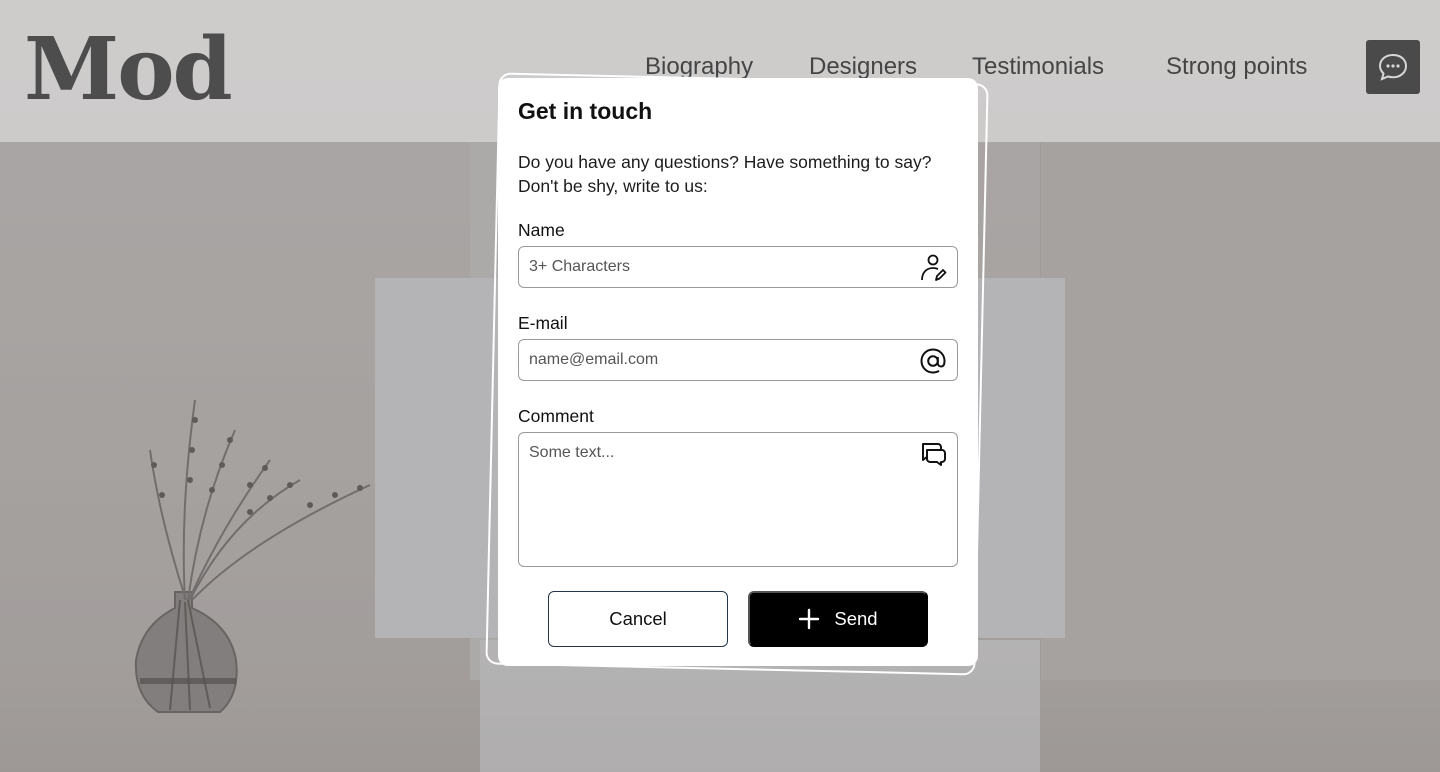  I want to click on chat-button, so click(1393, 67).